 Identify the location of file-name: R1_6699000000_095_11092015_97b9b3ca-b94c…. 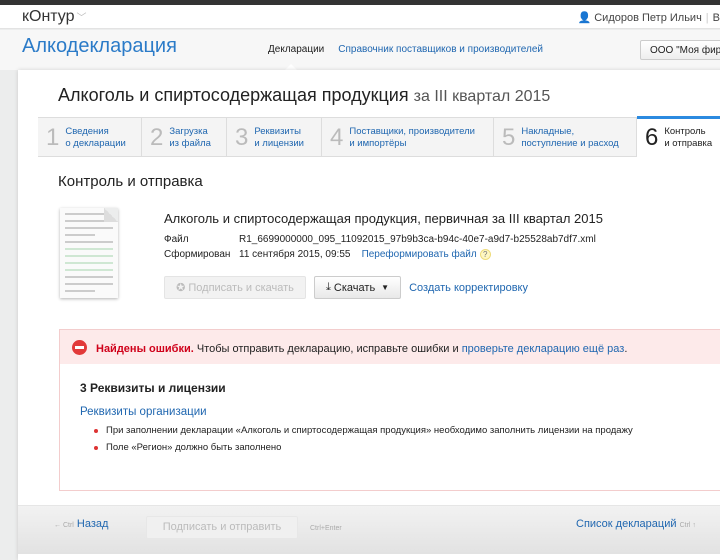
(417, 239).